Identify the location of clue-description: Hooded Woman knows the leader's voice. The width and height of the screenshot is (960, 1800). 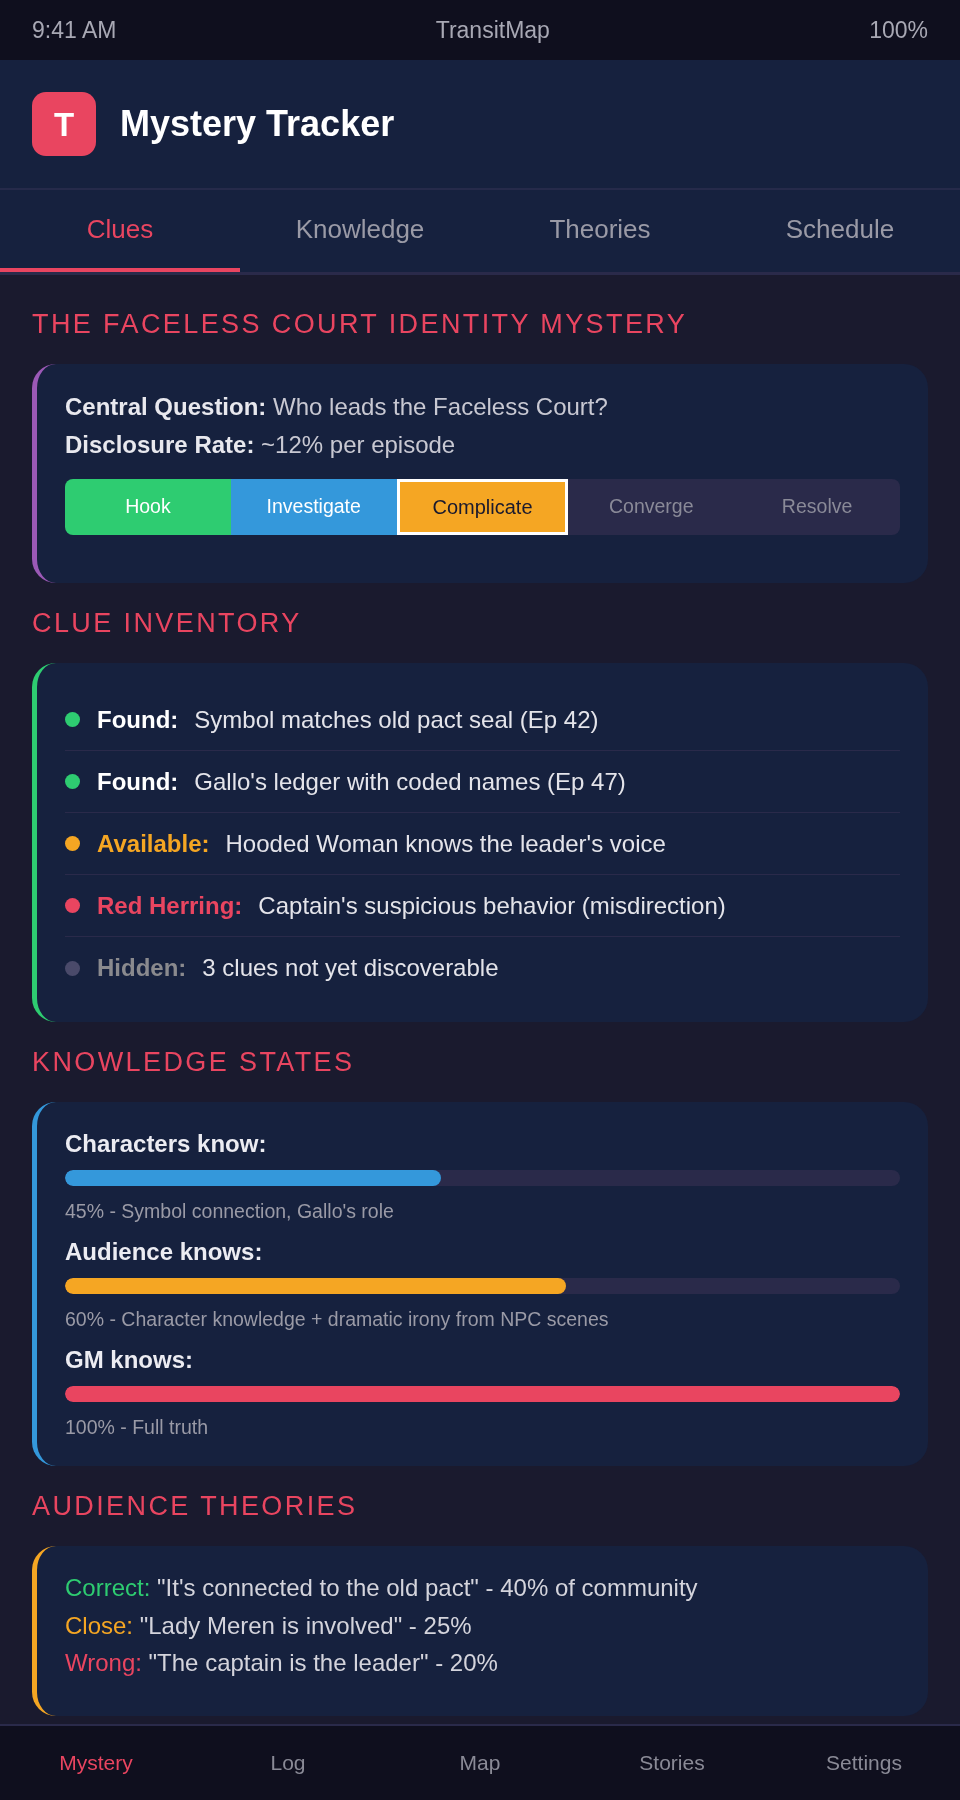
(445, 843).